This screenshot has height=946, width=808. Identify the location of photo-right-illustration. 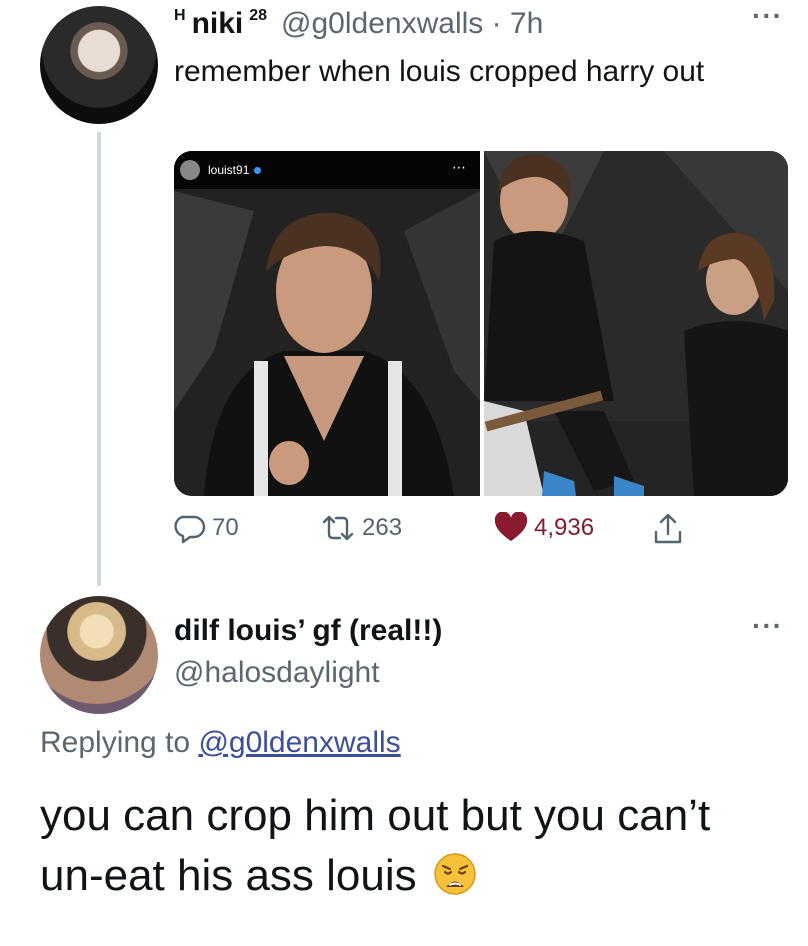
(636, 323).